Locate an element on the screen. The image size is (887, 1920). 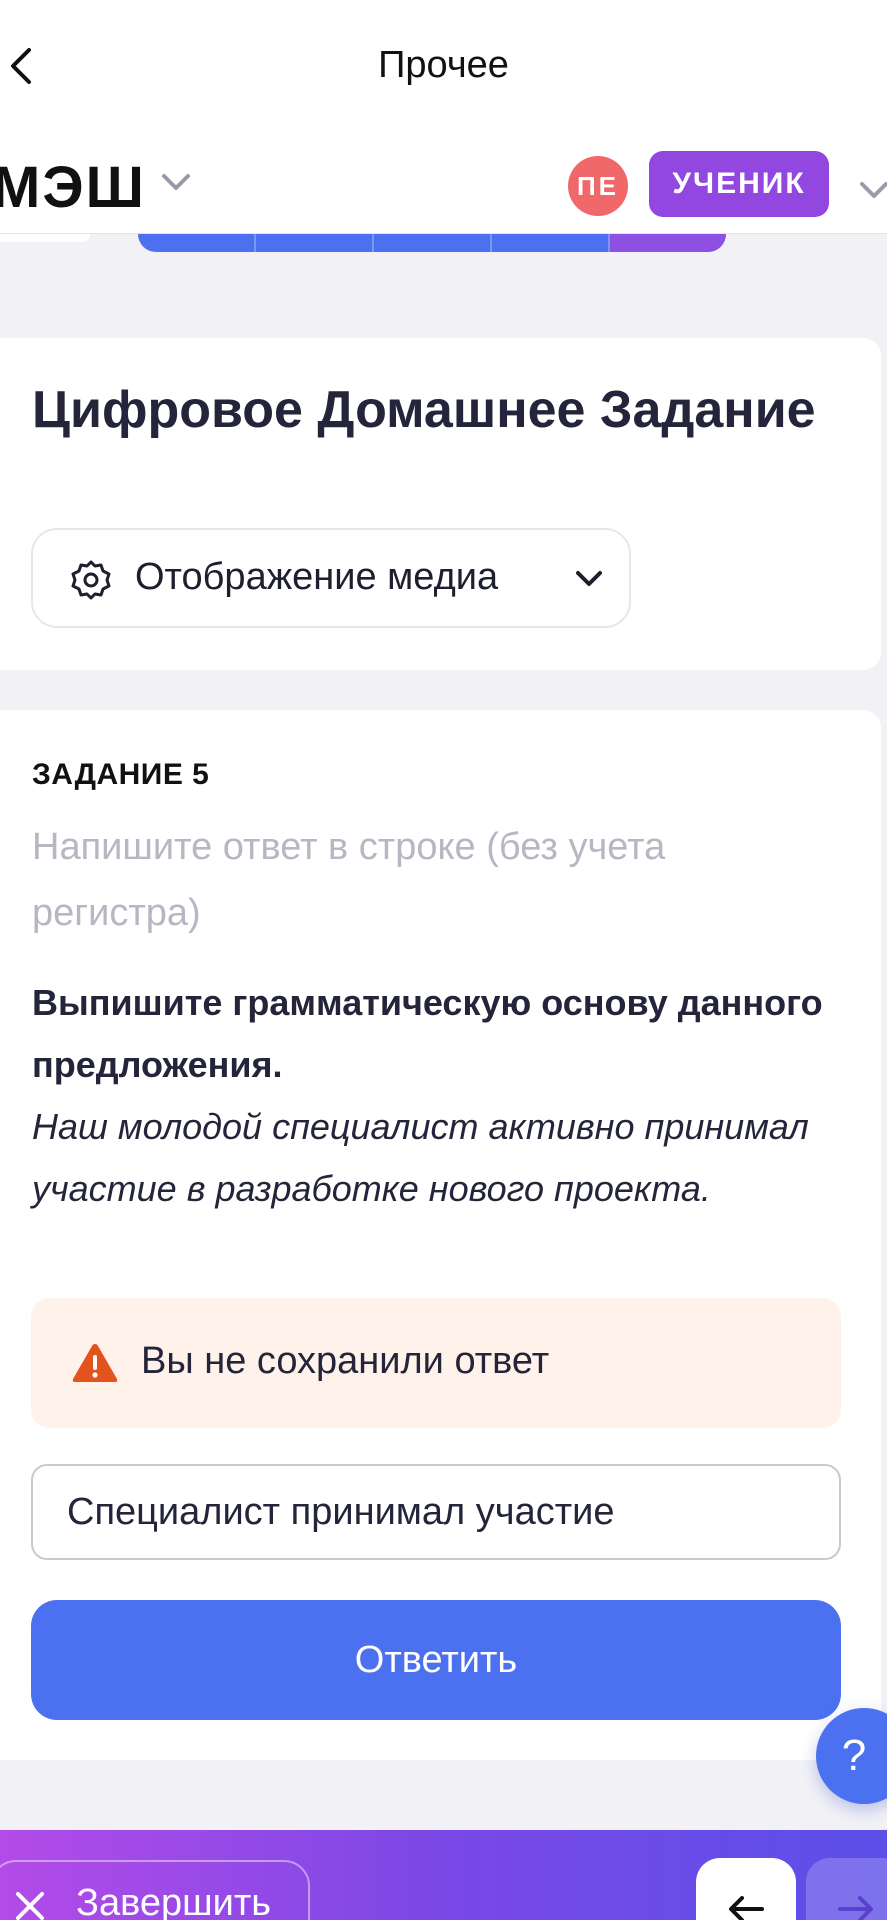
app-logo: МЭШ is located at coordinates (73, 187).